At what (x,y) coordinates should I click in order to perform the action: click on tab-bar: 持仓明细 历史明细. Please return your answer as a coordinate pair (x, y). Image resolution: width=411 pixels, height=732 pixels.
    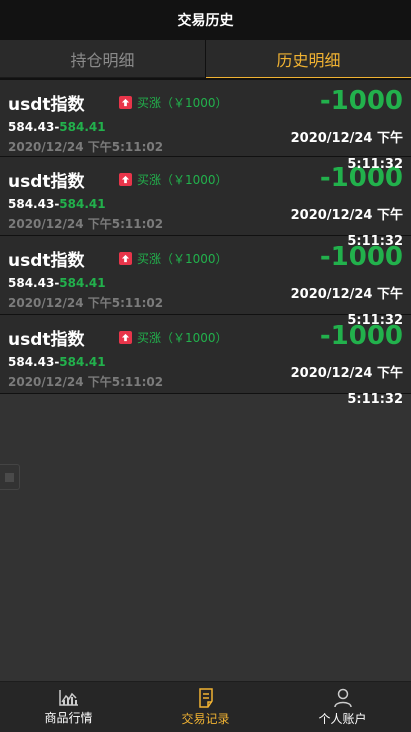
    Looking at the image, I should click on (205, 59).